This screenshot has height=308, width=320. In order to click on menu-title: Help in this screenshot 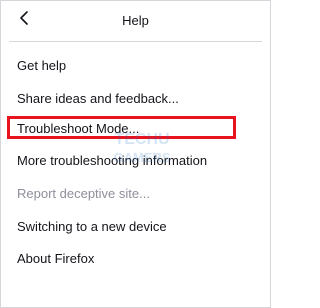, I will do `click(135, 20)`.